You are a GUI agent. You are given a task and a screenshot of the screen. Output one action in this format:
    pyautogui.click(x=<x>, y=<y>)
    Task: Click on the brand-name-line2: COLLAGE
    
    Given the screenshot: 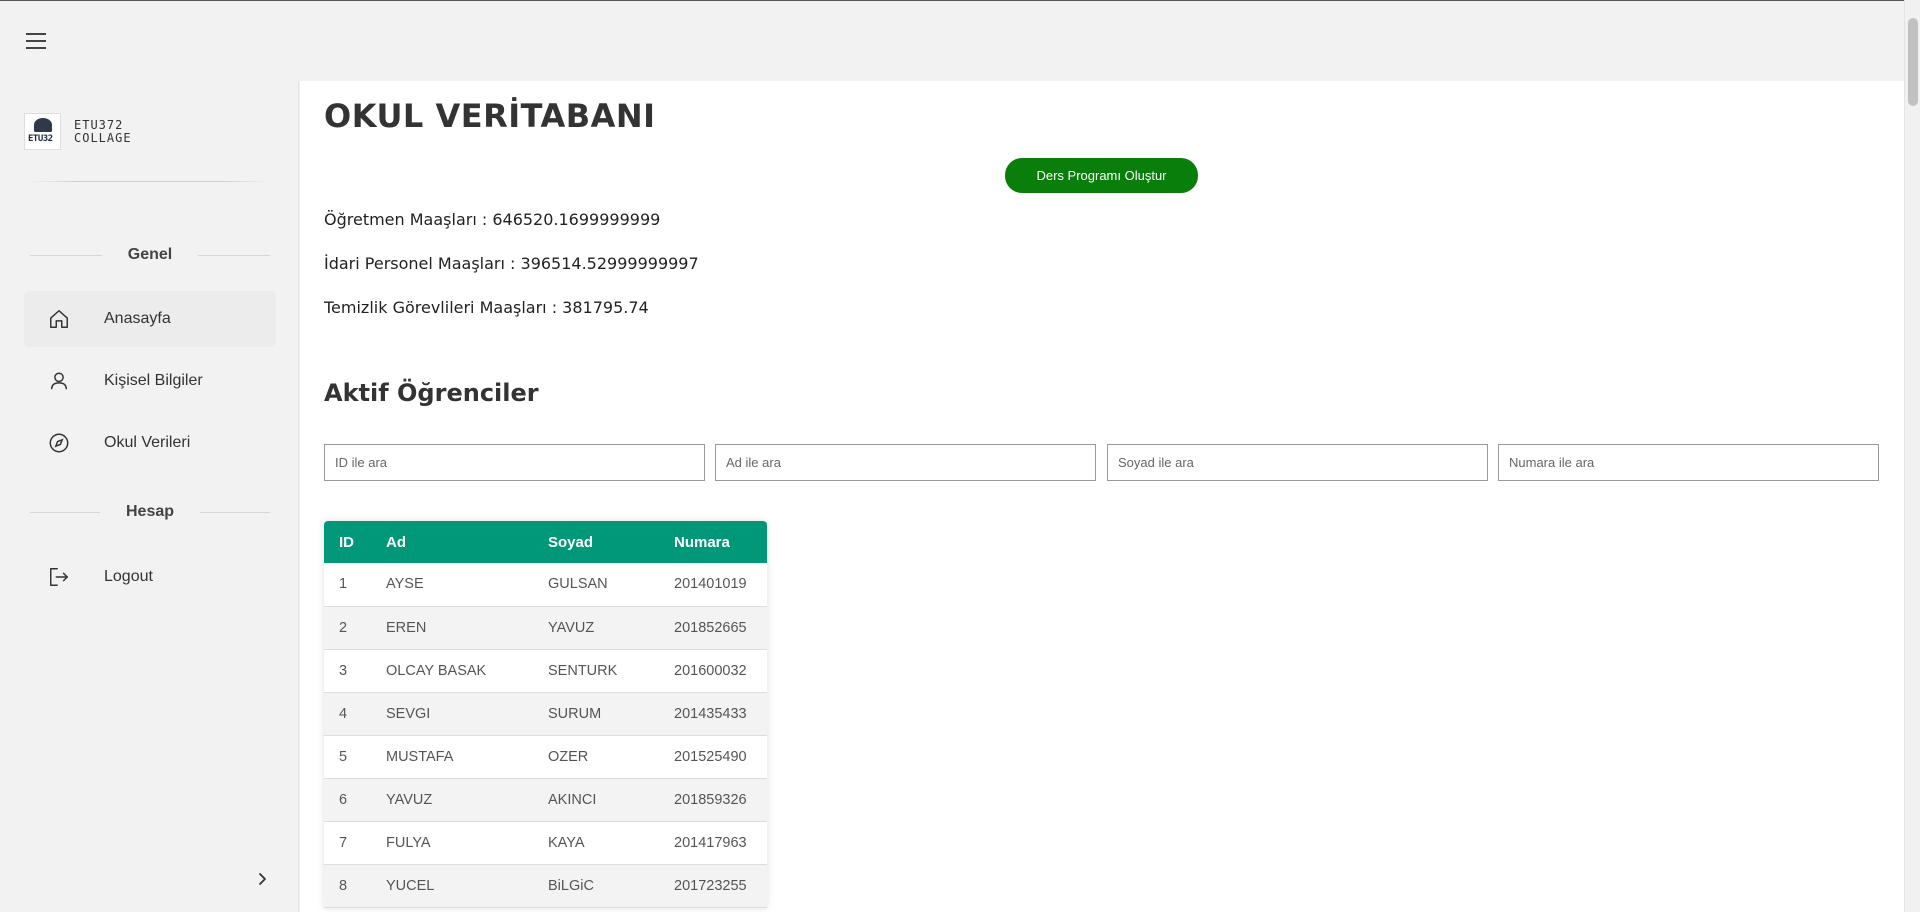 What is the action you would take?
    pyautogui.click(x=103, y=137)
    